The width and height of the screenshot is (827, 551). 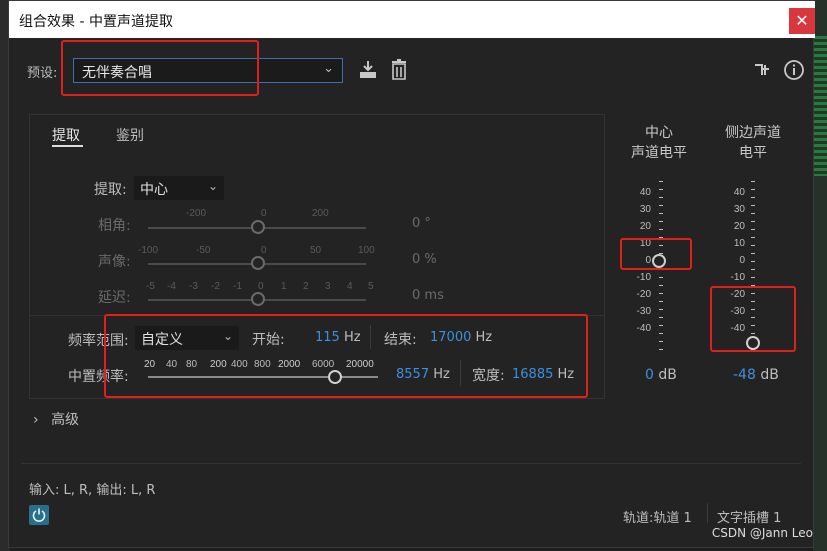 What do you see at coordinates (753, 267) in the screenshot?
I see `side-meter-track` at bounding box center [753, 267].